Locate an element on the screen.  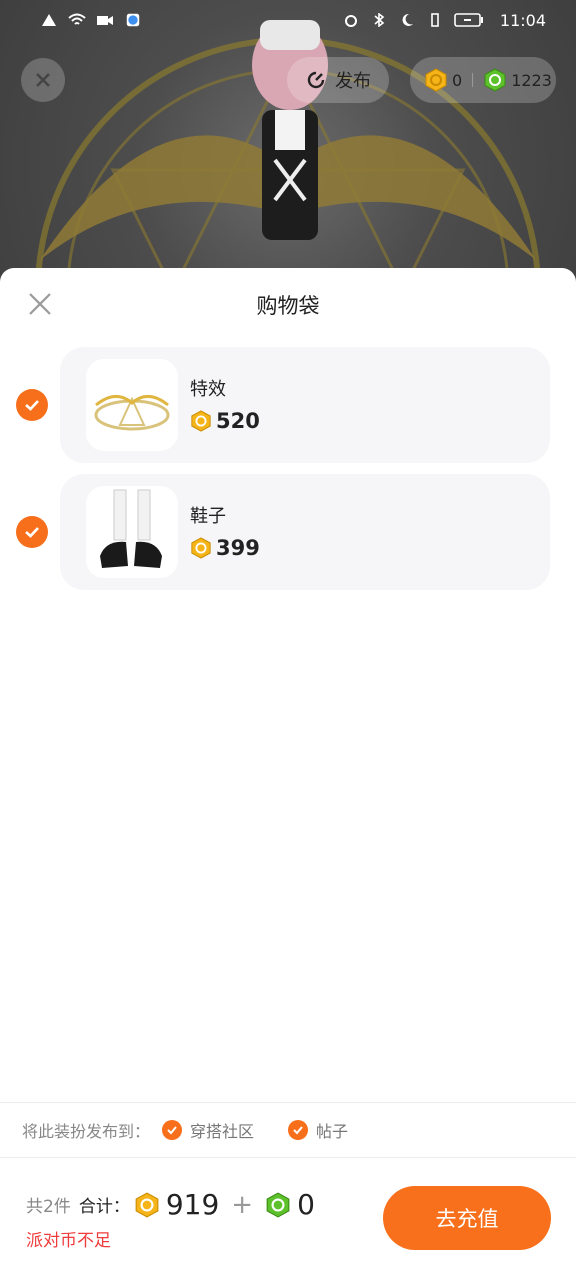
green-balance: 1223 is located at coordinates (531, 80).